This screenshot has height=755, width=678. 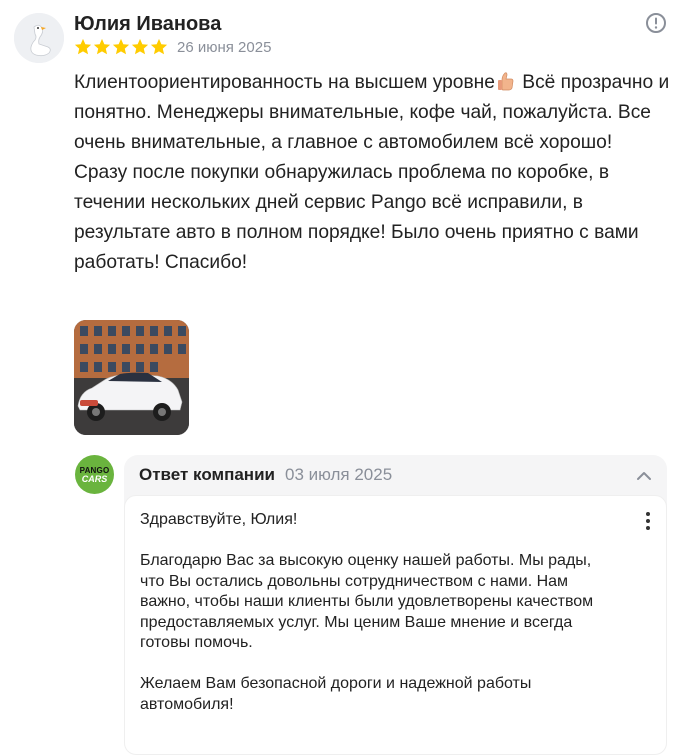 I want to click on rating-stars, so click(x=121, y=47).